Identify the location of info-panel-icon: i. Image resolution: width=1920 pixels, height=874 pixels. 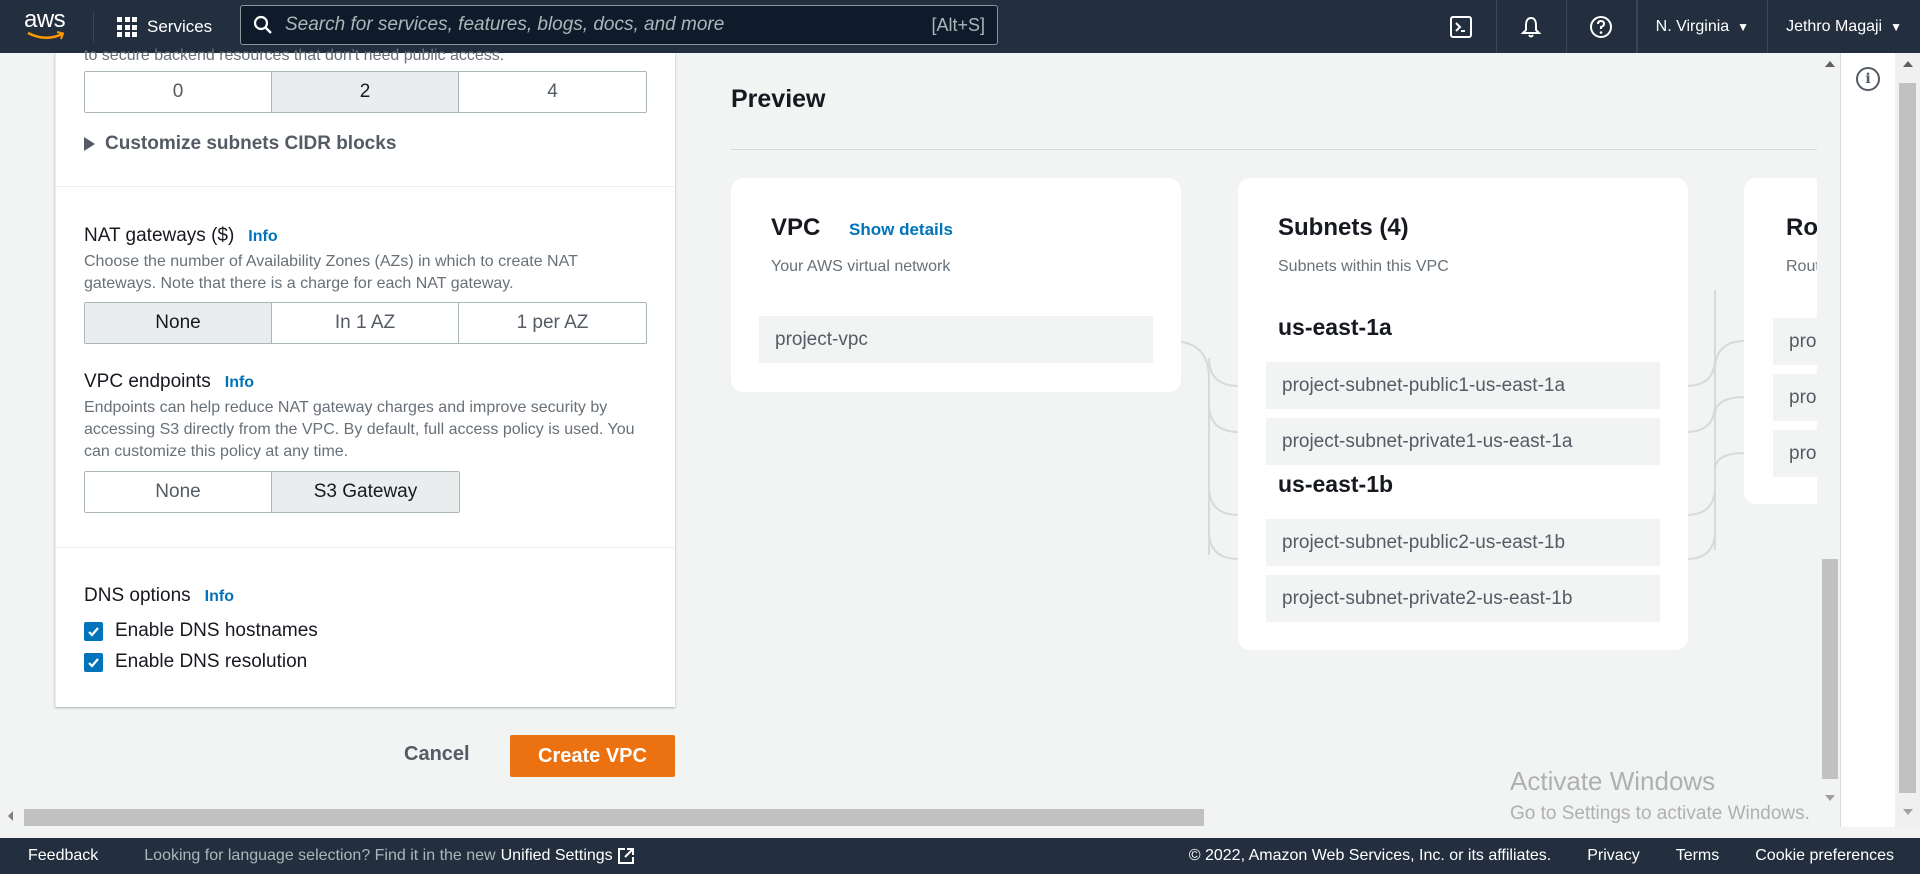
(1868, 79).